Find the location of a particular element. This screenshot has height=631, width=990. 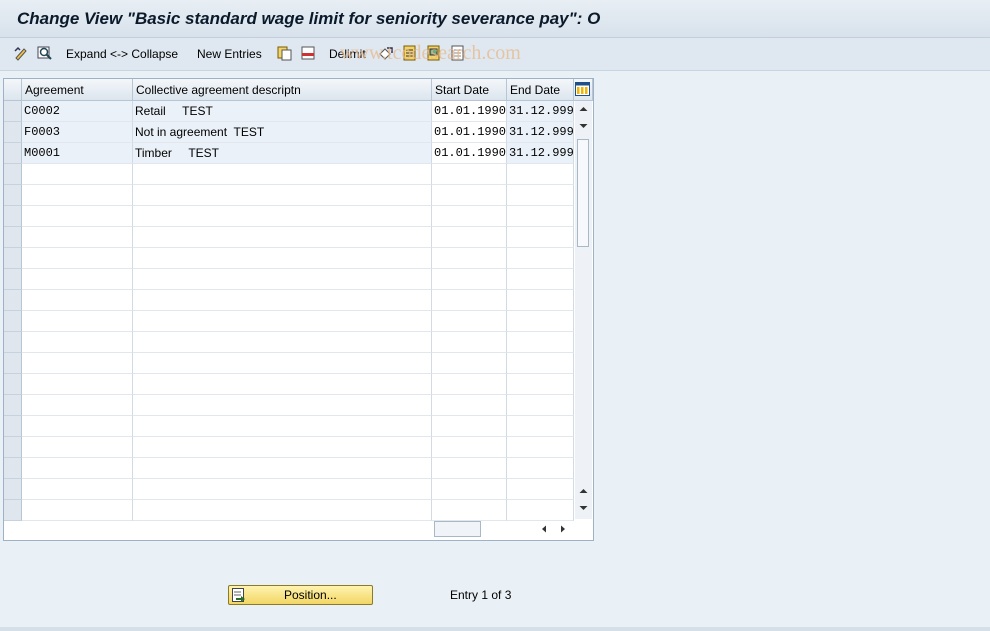

scroll-left-icon is located at coordinates (544, 529).